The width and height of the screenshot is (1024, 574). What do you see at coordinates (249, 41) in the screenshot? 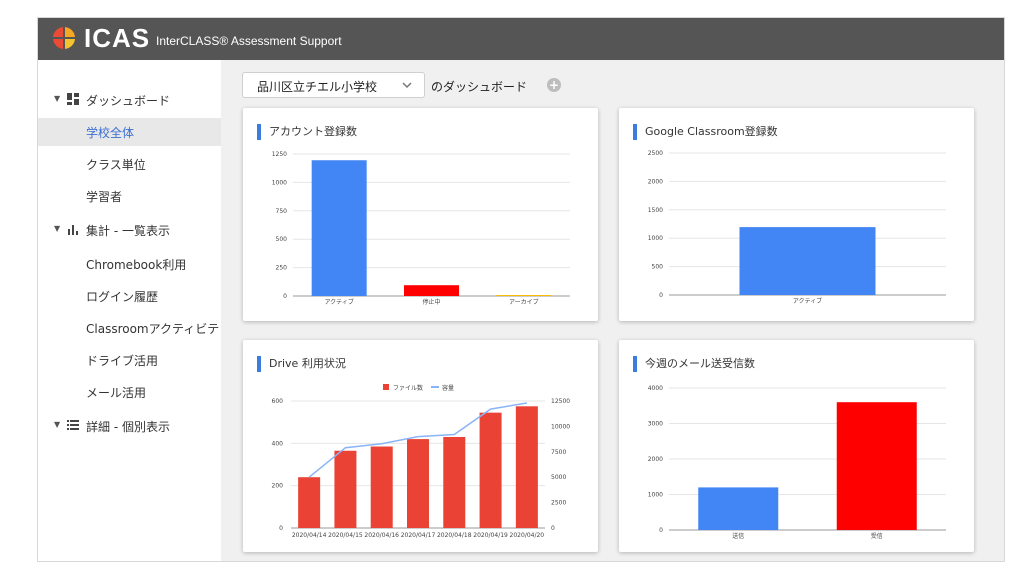
I see `app-subtitle: InterCLASS® Assessment Support` at bounding box center [249, 41].